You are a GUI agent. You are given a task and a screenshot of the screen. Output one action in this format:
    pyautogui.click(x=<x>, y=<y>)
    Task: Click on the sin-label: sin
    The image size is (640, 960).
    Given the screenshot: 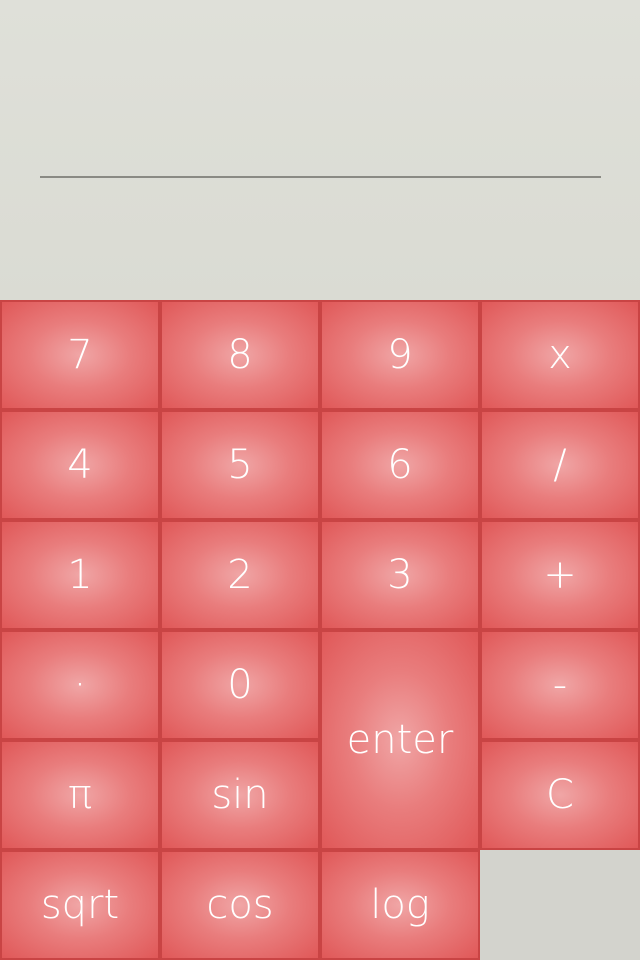 What is the action you would take?
    pyautogui.click(x=240, y=795)
    